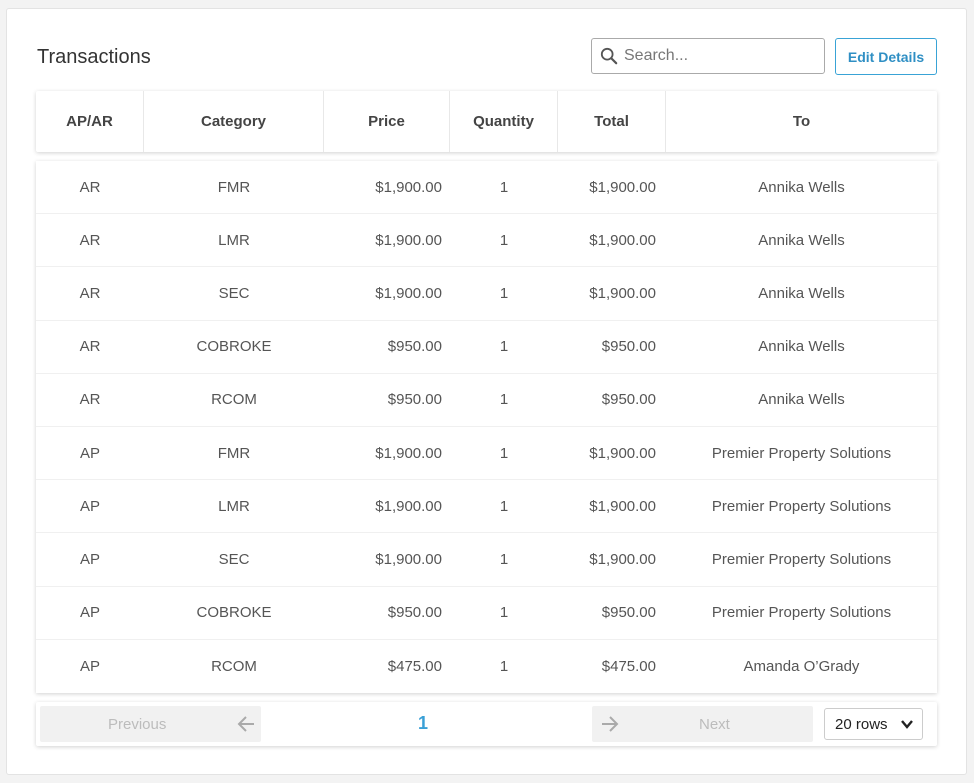  I want to click on arrow-left-icon, so click(245, 724).